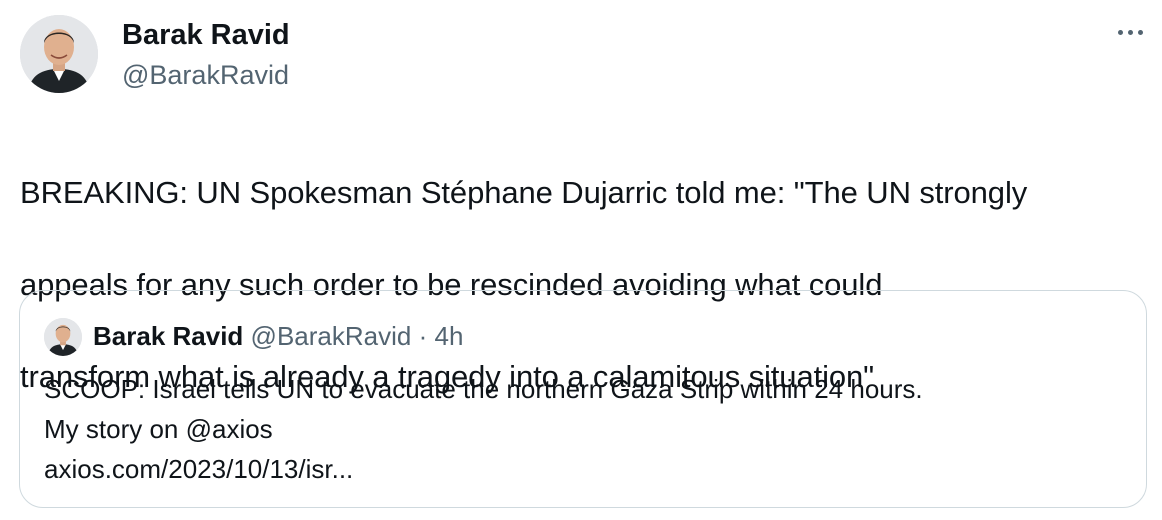  What do you see at coordinates (1120, 32) in the screenshot?
I see `more-horizontal-icon` at bounding box center [1120, 32].